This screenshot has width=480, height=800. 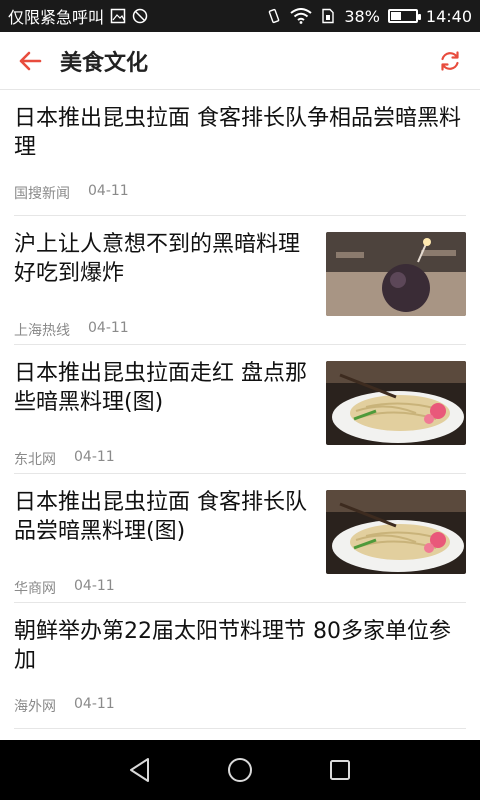 I want to click on square-recent-icon, so click(x=340, y=770).